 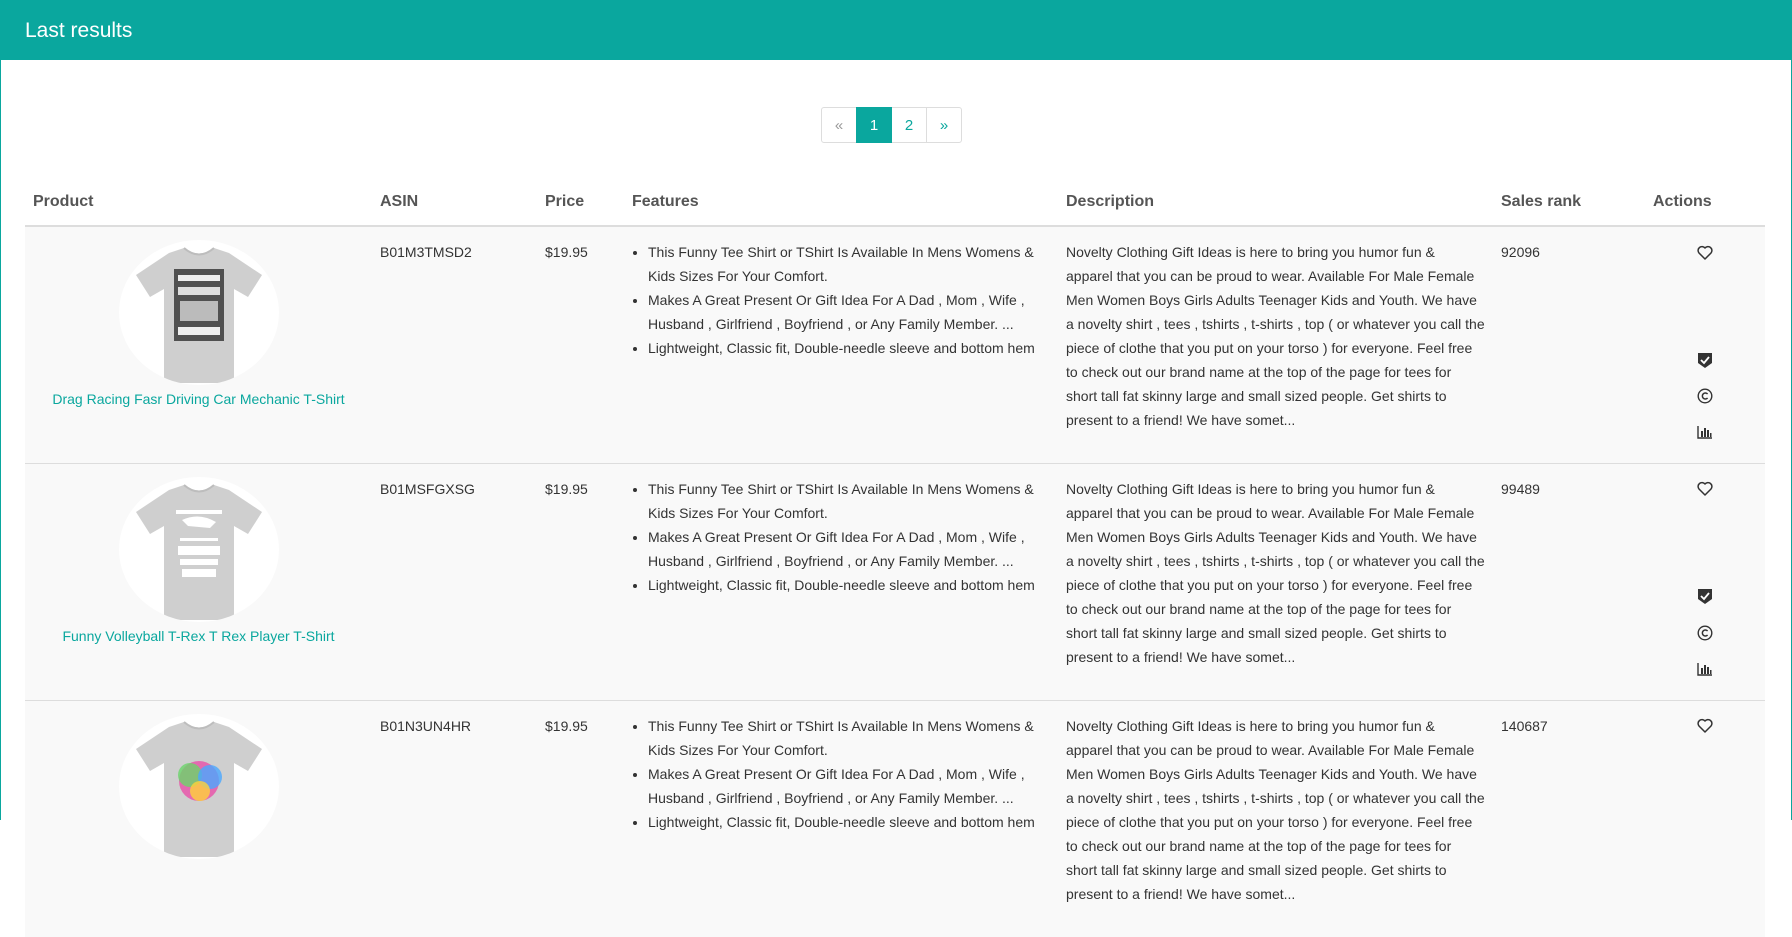 What do you see at coordinates (1705, 202) in the screenshot?
I see `header-actions: Actions` at bounding box center [1705, 202].